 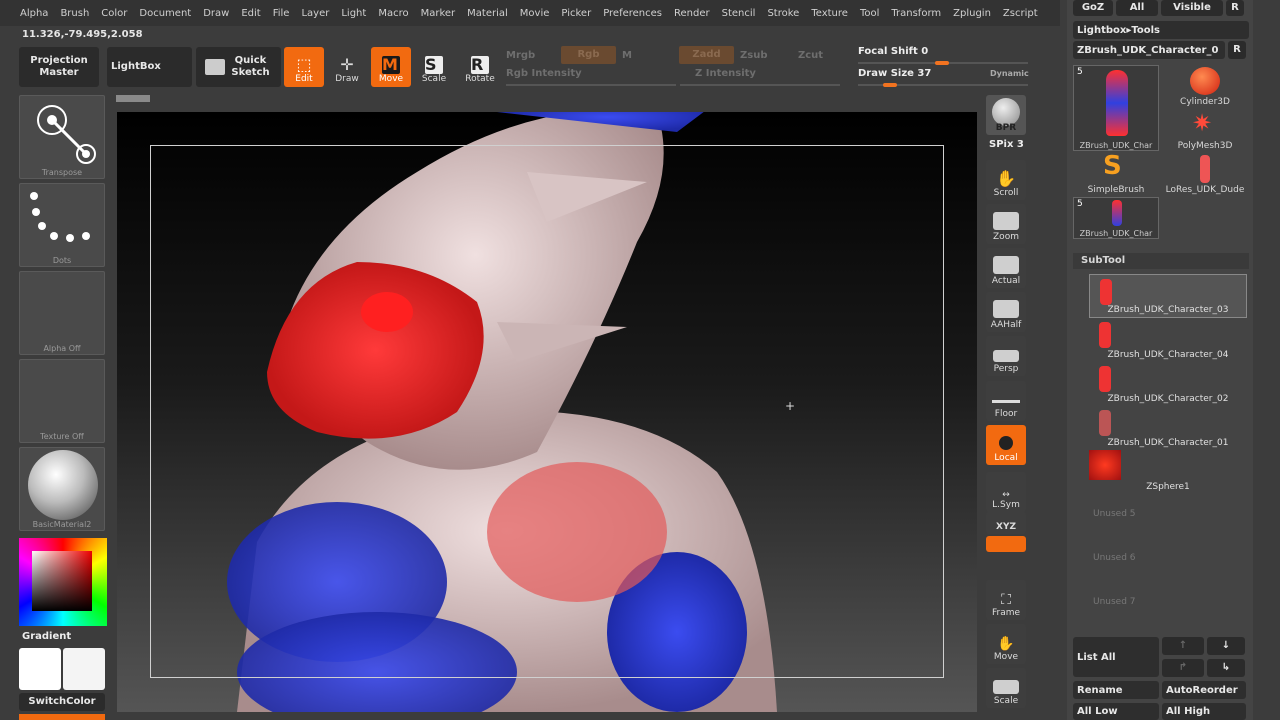 I want to click on autoreorder-button: AutoReorder, so click(x=1204, y=690).